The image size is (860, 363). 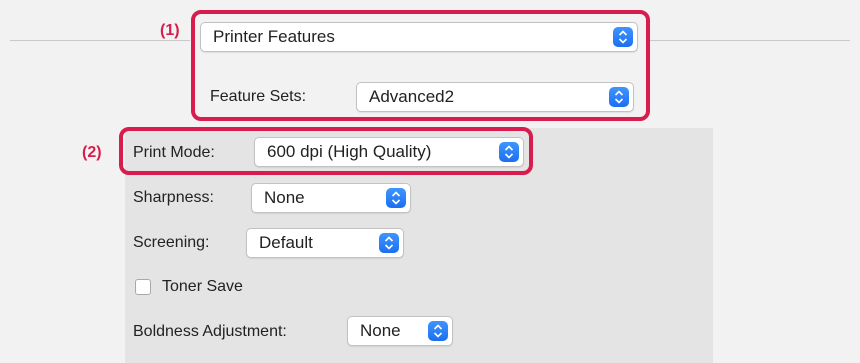 What do you see at coordinates (171, 242) in the screenshot?
I see `screening-label: Screening:` at bounding box center [171, 242].